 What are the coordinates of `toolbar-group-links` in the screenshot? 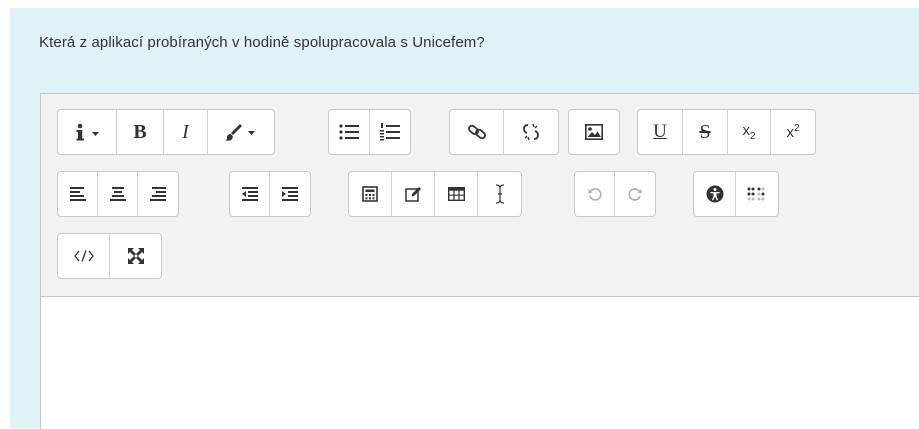 It's located at (504, 132).